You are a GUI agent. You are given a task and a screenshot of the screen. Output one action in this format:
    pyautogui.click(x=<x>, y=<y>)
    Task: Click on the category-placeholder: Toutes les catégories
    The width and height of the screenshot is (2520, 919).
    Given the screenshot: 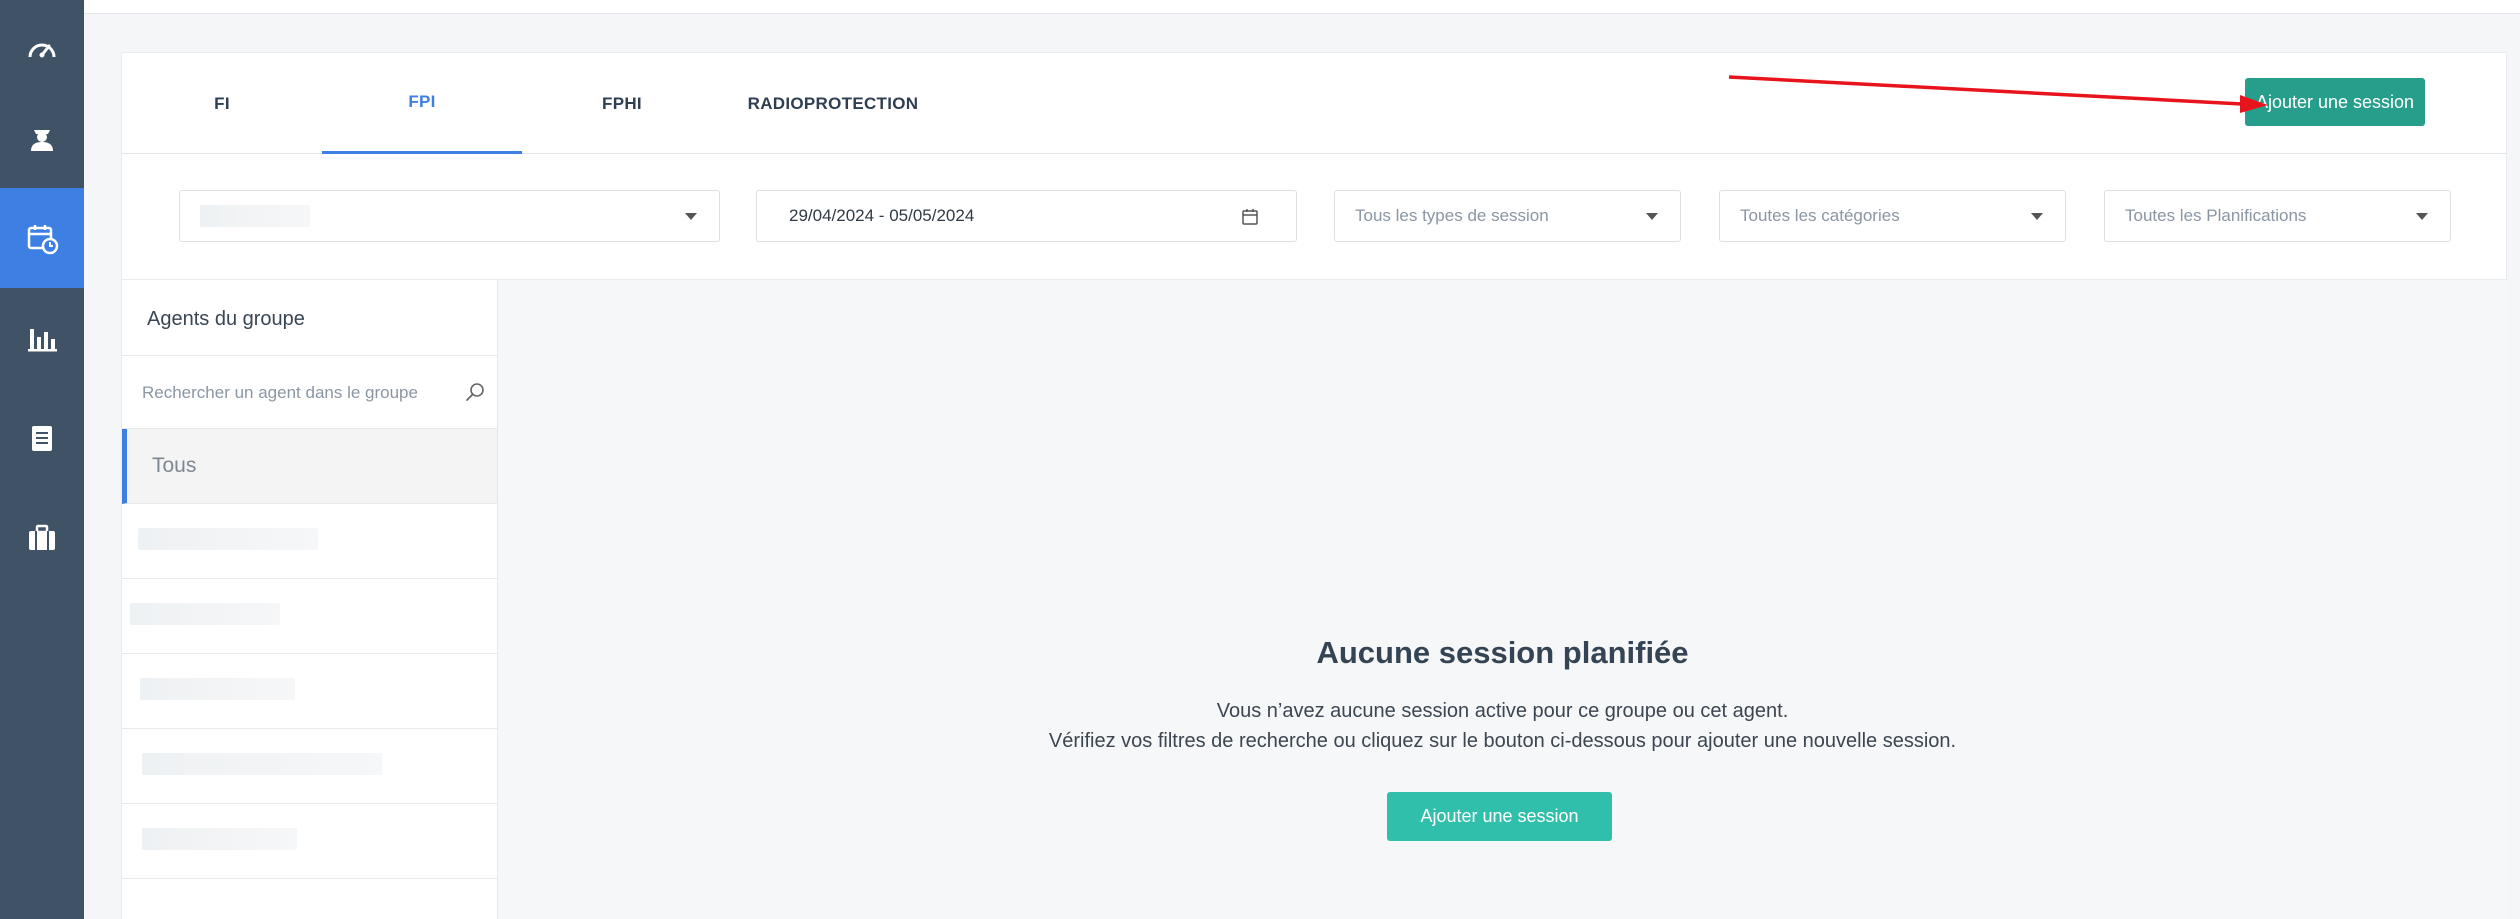 What is the action you would take?
    pyautogui.click(x=1820, y=215)
    